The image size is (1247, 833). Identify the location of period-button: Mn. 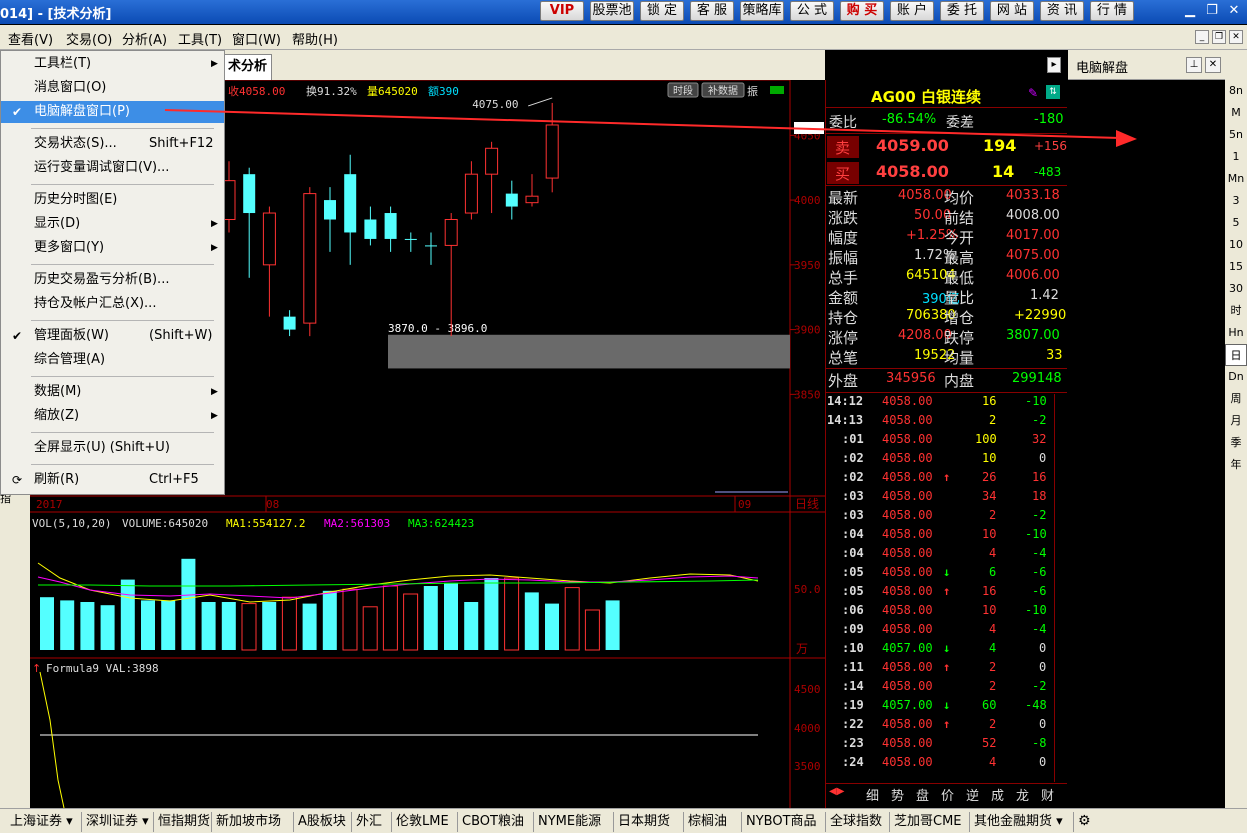
(1236, 179).